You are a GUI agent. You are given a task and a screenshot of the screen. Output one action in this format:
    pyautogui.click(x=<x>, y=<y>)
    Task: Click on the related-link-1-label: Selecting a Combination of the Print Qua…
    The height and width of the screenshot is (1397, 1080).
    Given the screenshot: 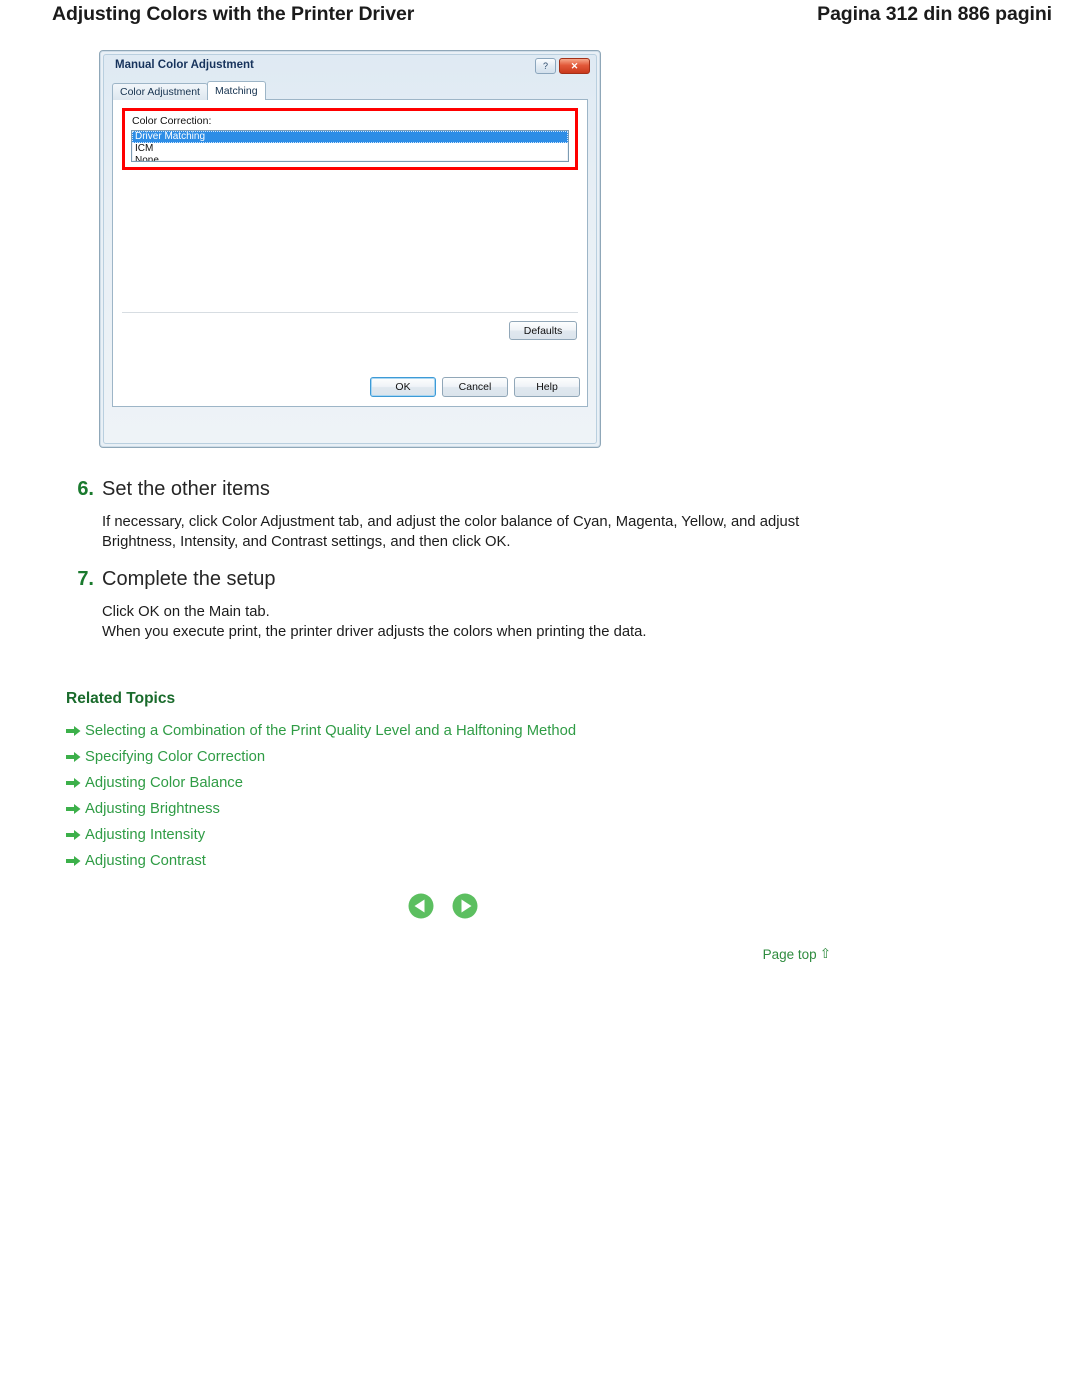 What is the action you would take?
    pyautogui.click(x=331, y=731)
    